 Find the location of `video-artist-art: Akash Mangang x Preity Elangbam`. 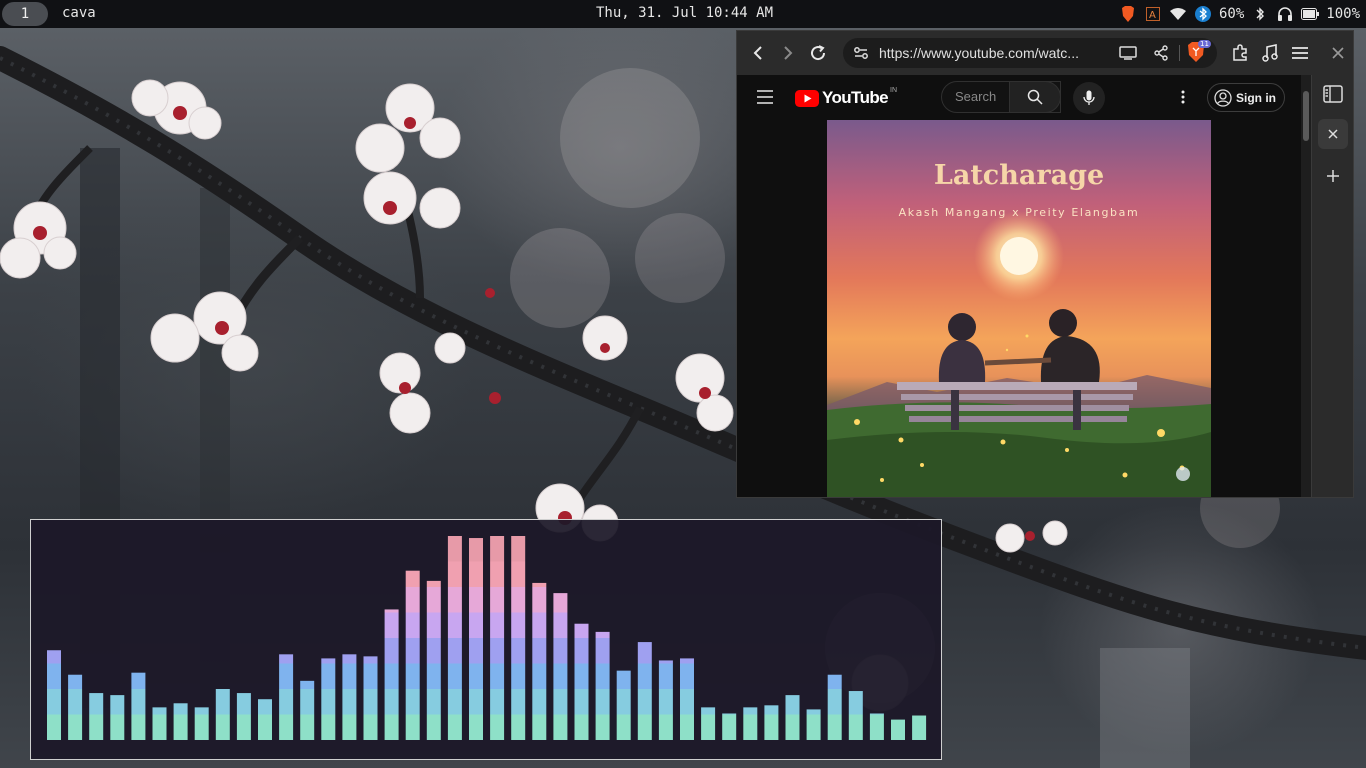

video-artist-art: Akash Mangang x Preity Elangbam is located at coordinates (1019, 212).